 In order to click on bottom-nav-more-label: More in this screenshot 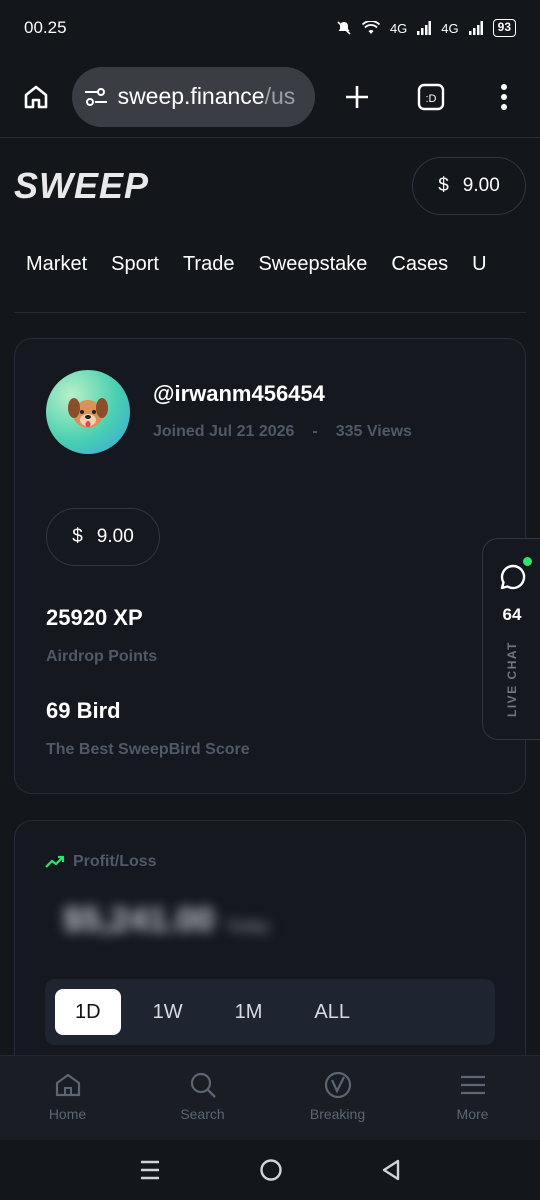, I will do `click(472, 1114)`.